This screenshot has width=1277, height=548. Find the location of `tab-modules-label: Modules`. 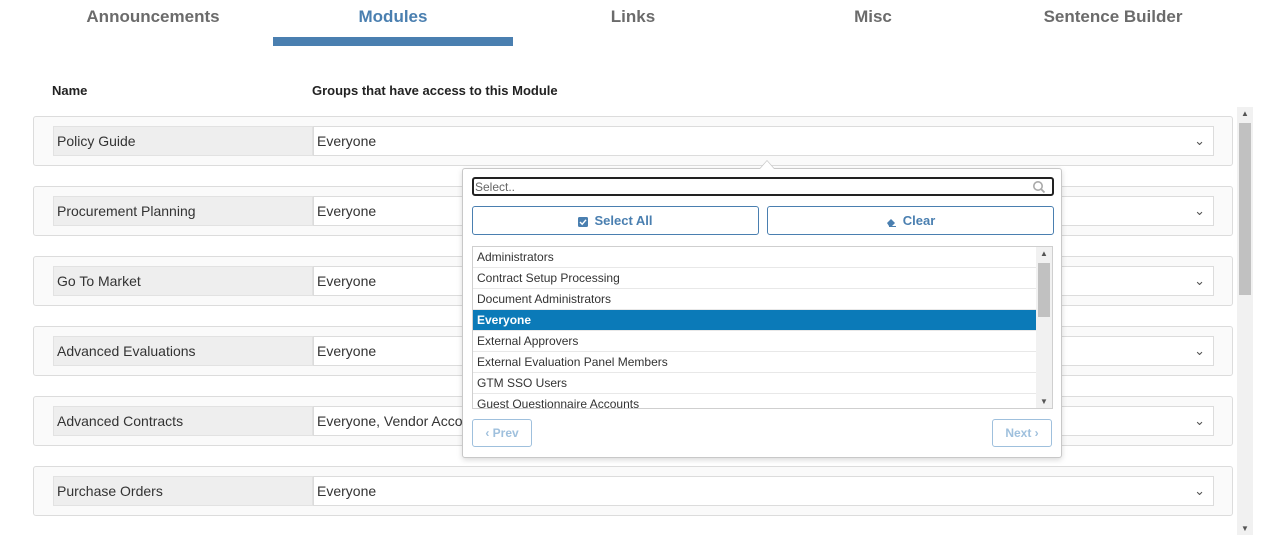

tab-modules-label: Modules is located at coordinates (393, 16).